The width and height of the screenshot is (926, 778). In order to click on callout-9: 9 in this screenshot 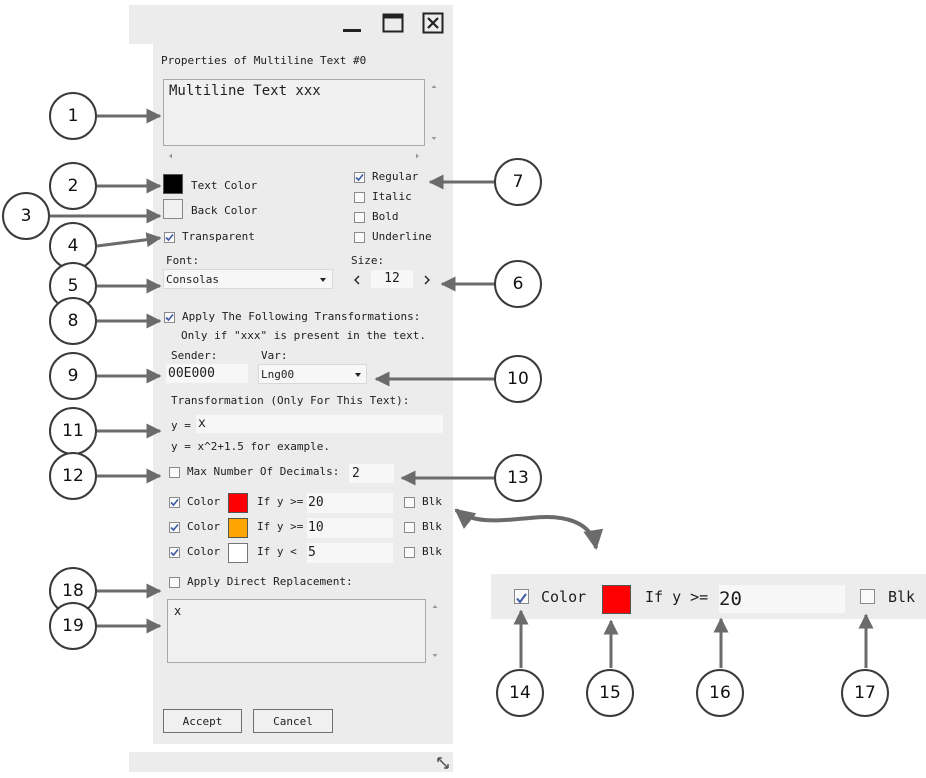, I will do `click(73, 376)`.